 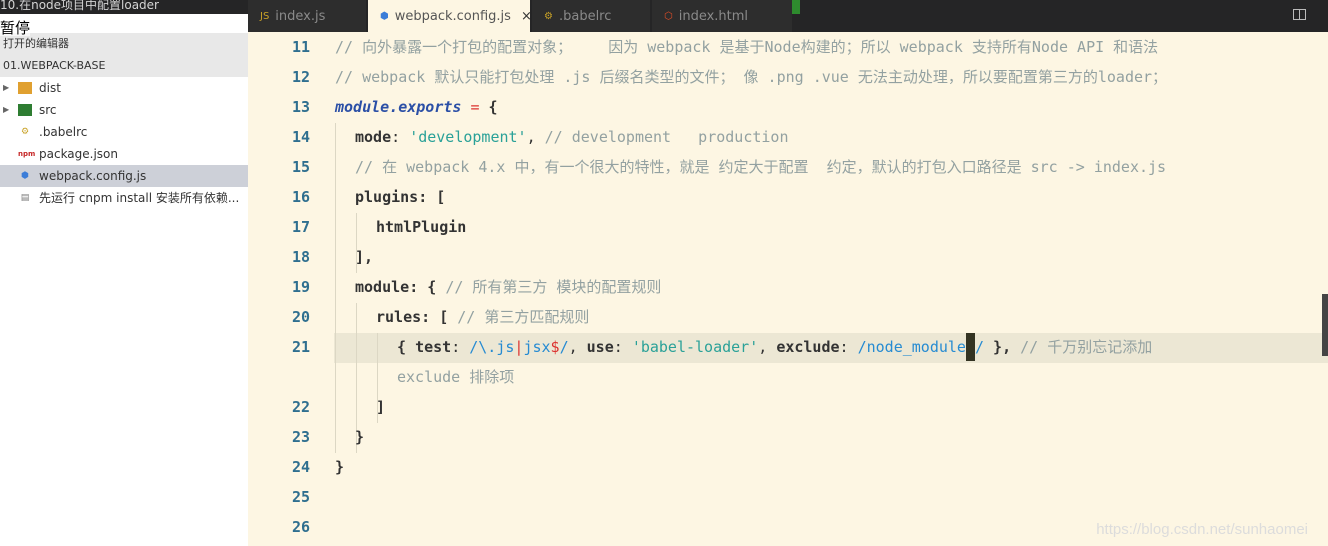 I want to click on code-token: : {, so click(x=427, y=287).